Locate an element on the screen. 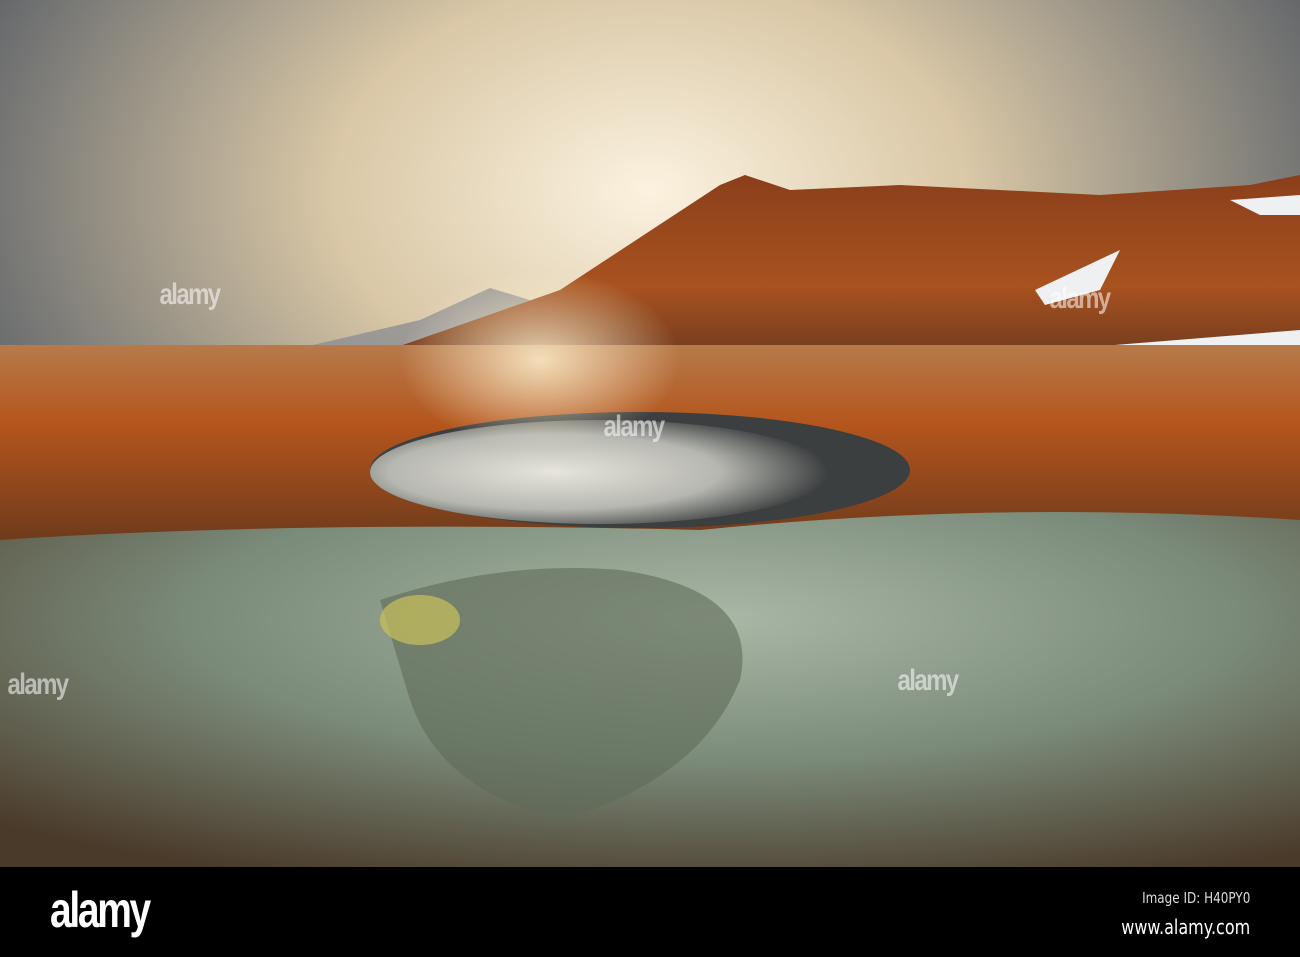 Image resolution: width=1300 pixels, height=957 pixels. site-url: www.alamy.com is located at coordinates (1185, 927).